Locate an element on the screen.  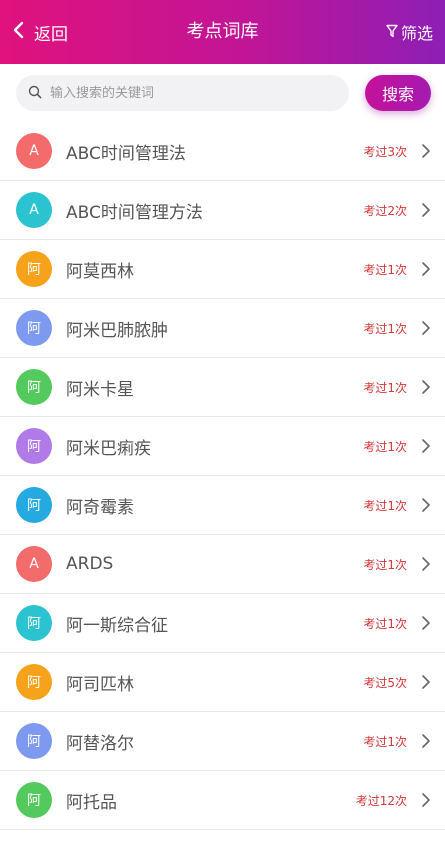
term-name: 阿米卡星 is located at coordinates (100, 389).